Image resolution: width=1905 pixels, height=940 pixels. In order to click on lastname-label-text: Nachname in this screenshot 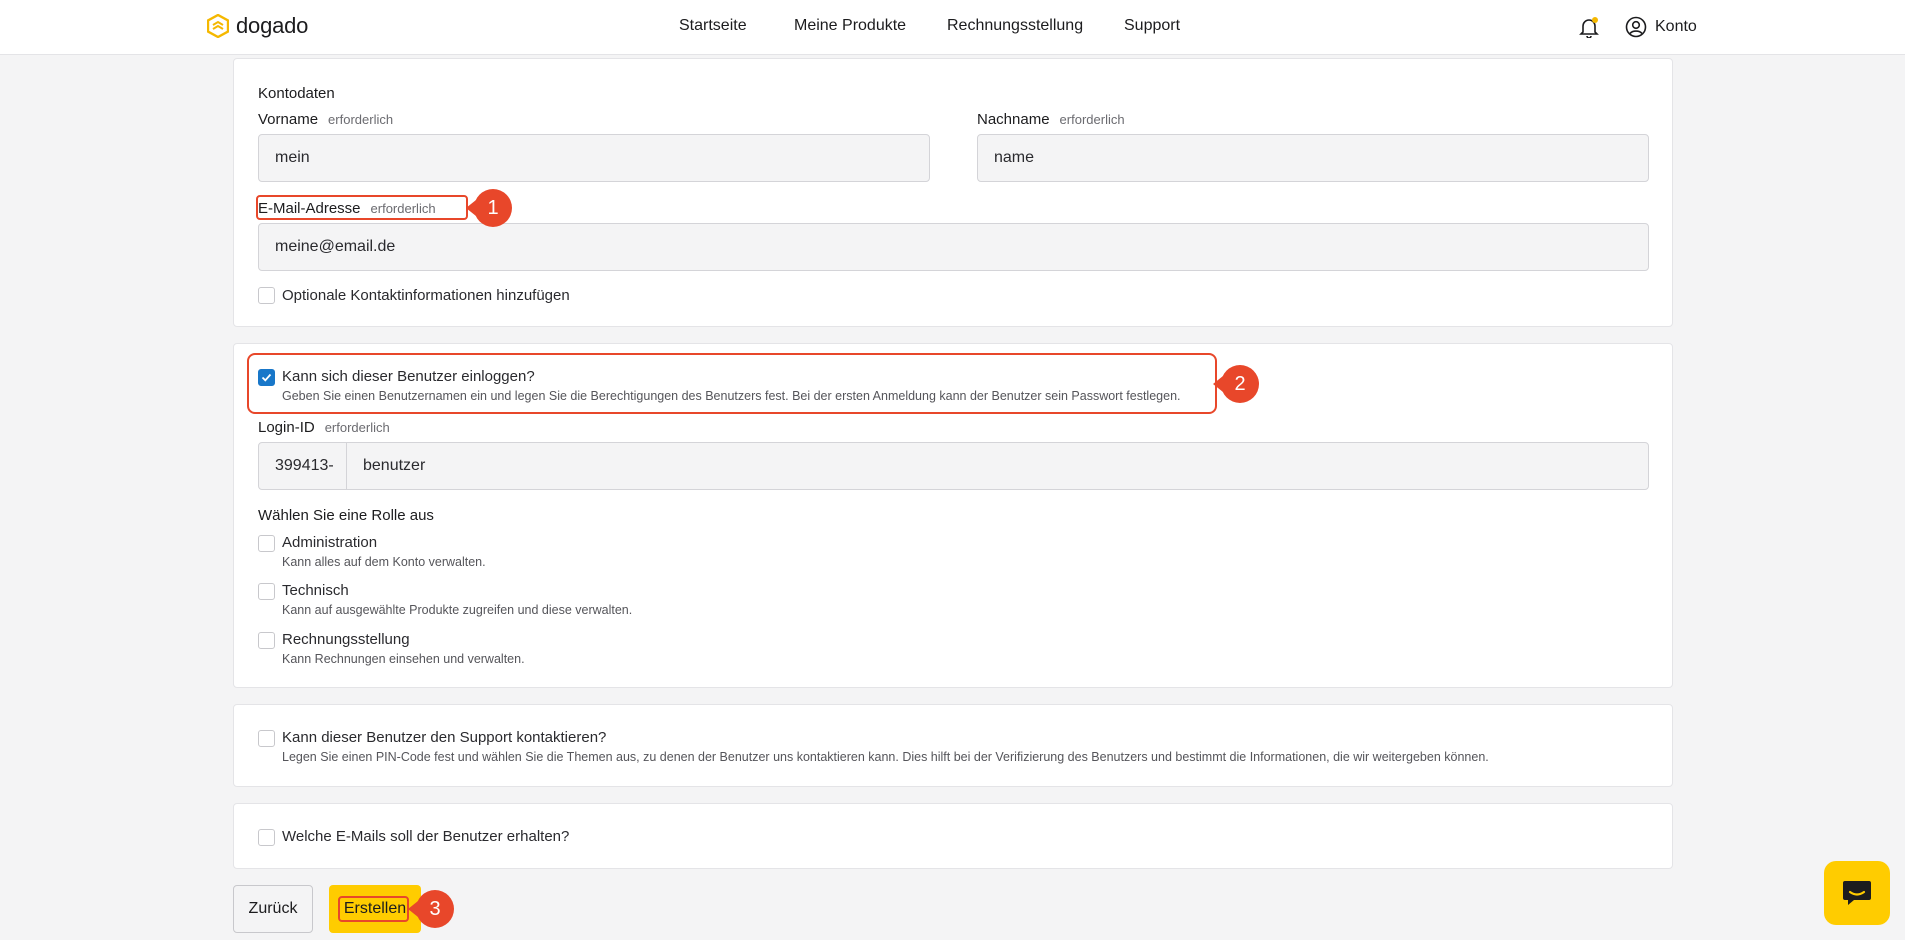, I will do `click(1013, 119)`.